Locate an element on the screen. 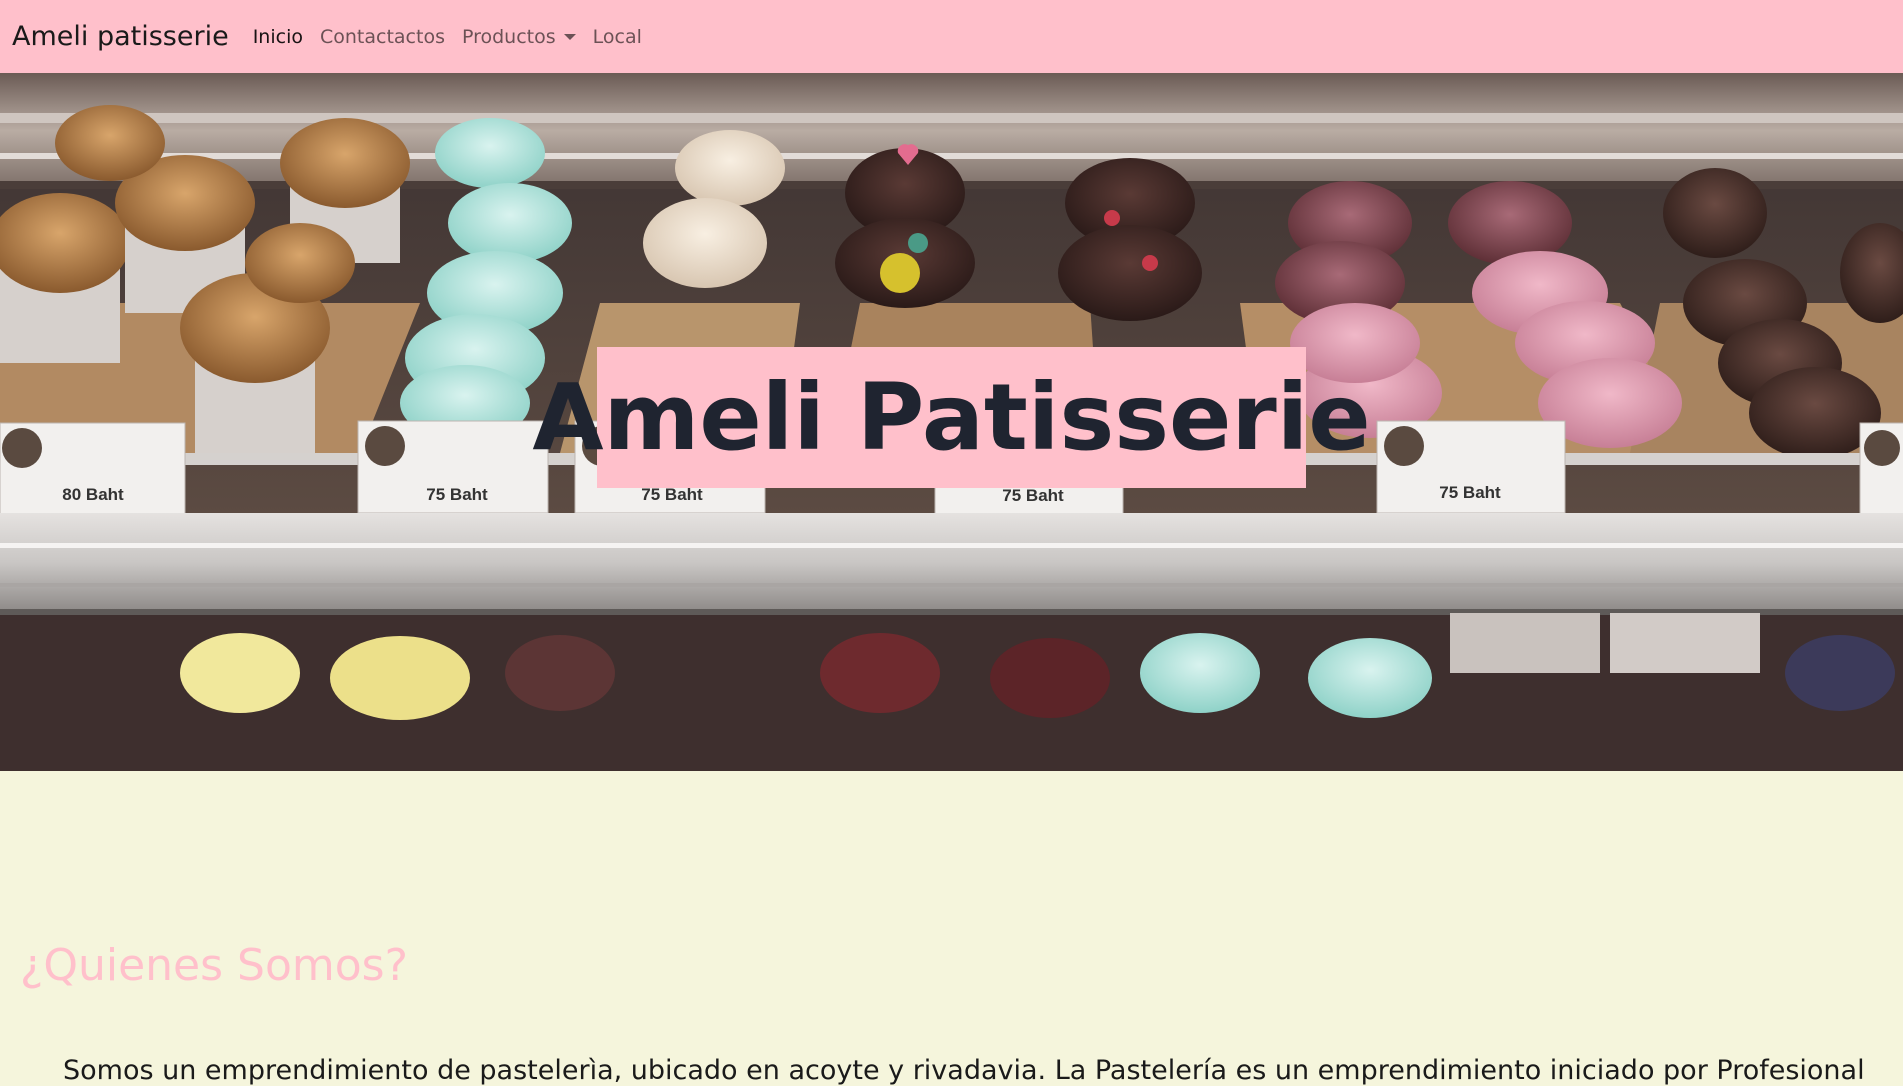 Image resolution: width=1903 pixels, height=1086 pixels. price-tag-1: 80 Baht is located at coordinates (93, 494).